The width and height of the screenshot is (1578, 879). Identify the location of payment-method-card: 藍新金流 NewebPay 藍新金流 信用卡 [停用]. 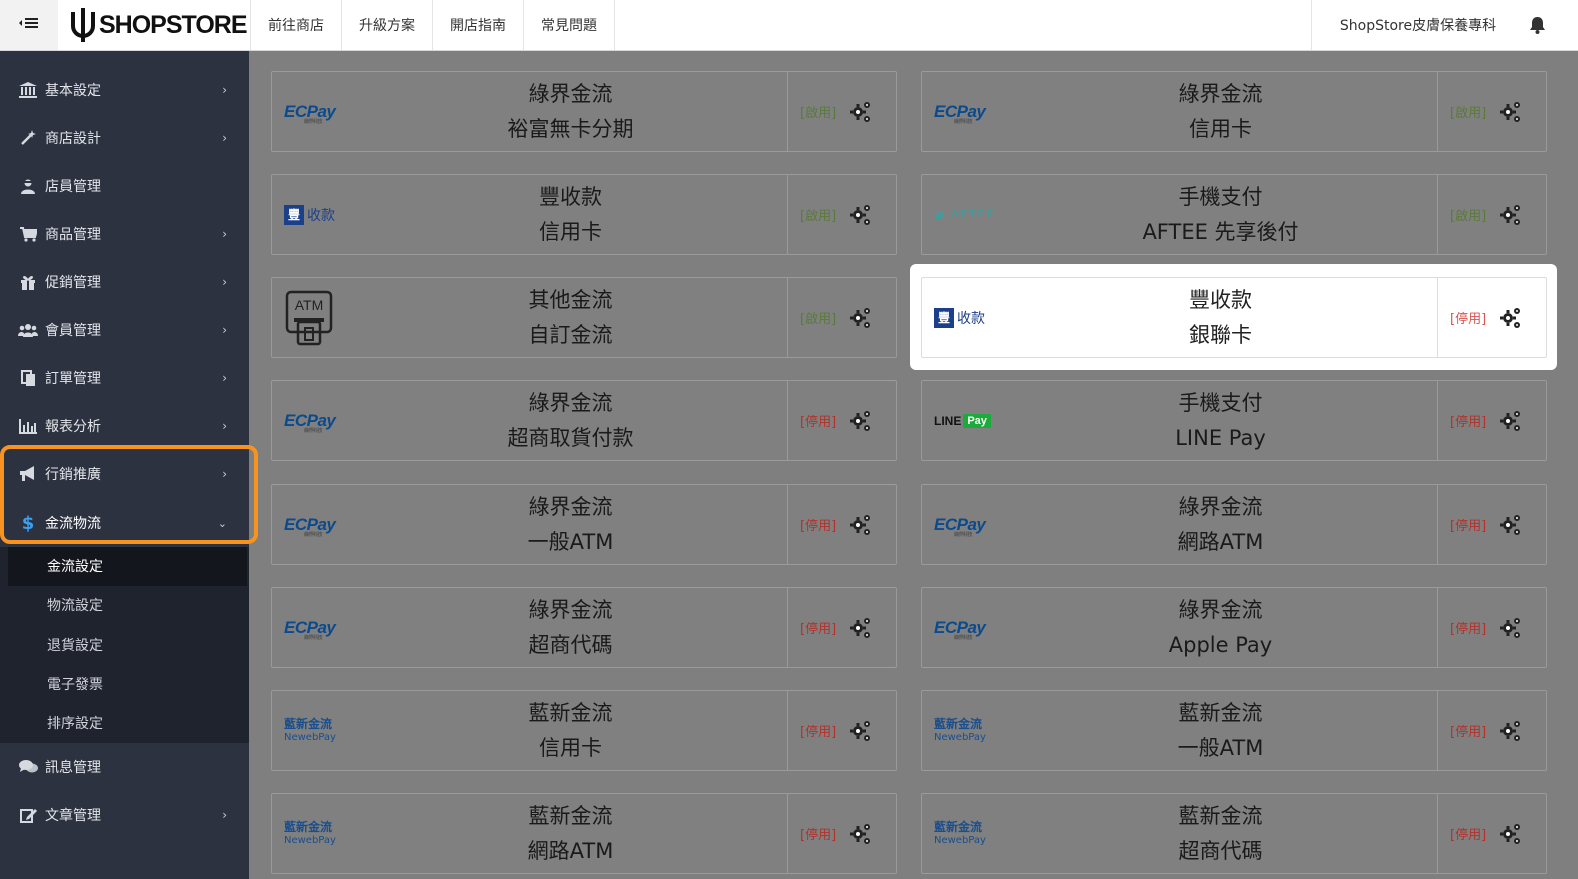
(584, 730).